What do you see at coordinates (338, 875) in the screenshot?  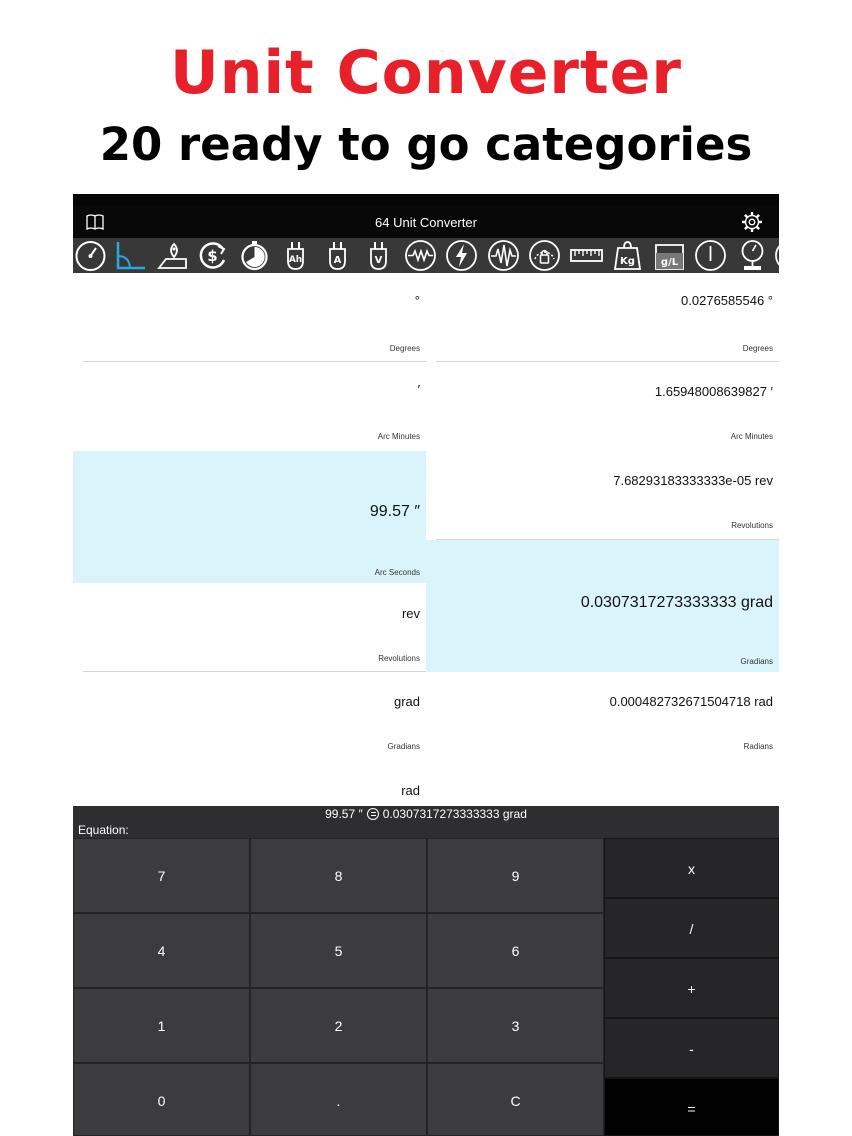 I see `key-8: 8` at bounding box center [338, 875].